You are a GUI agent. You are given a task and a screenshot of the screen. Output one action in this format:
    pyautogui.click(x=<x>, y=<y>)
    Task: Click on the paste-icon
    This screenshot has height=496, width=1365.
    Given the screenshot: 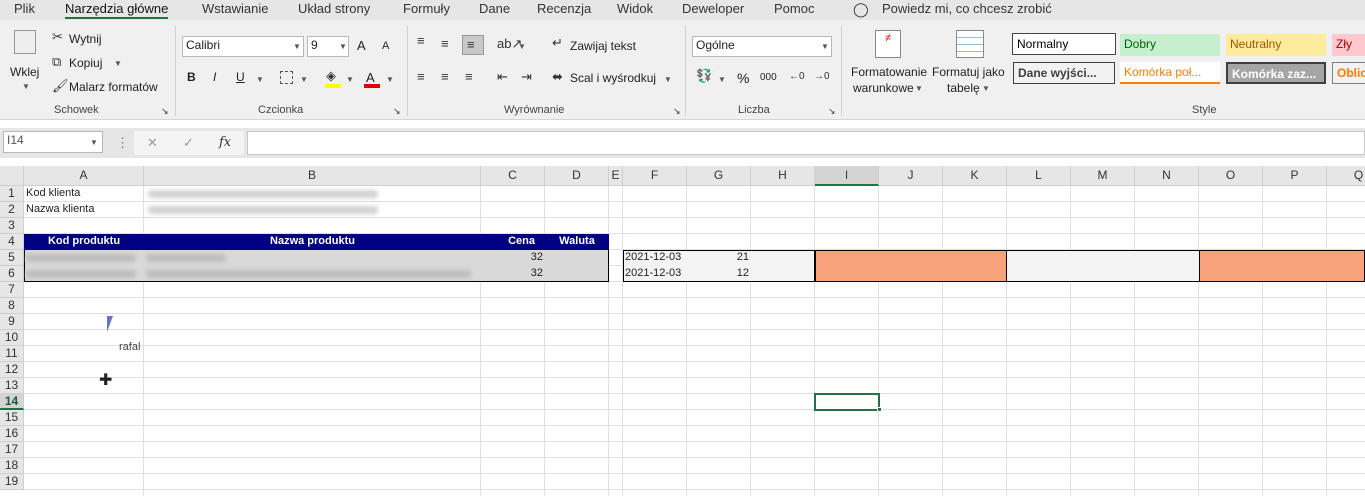 What is the action you would take?
    pyautogui.click(x=25, y=42)
    